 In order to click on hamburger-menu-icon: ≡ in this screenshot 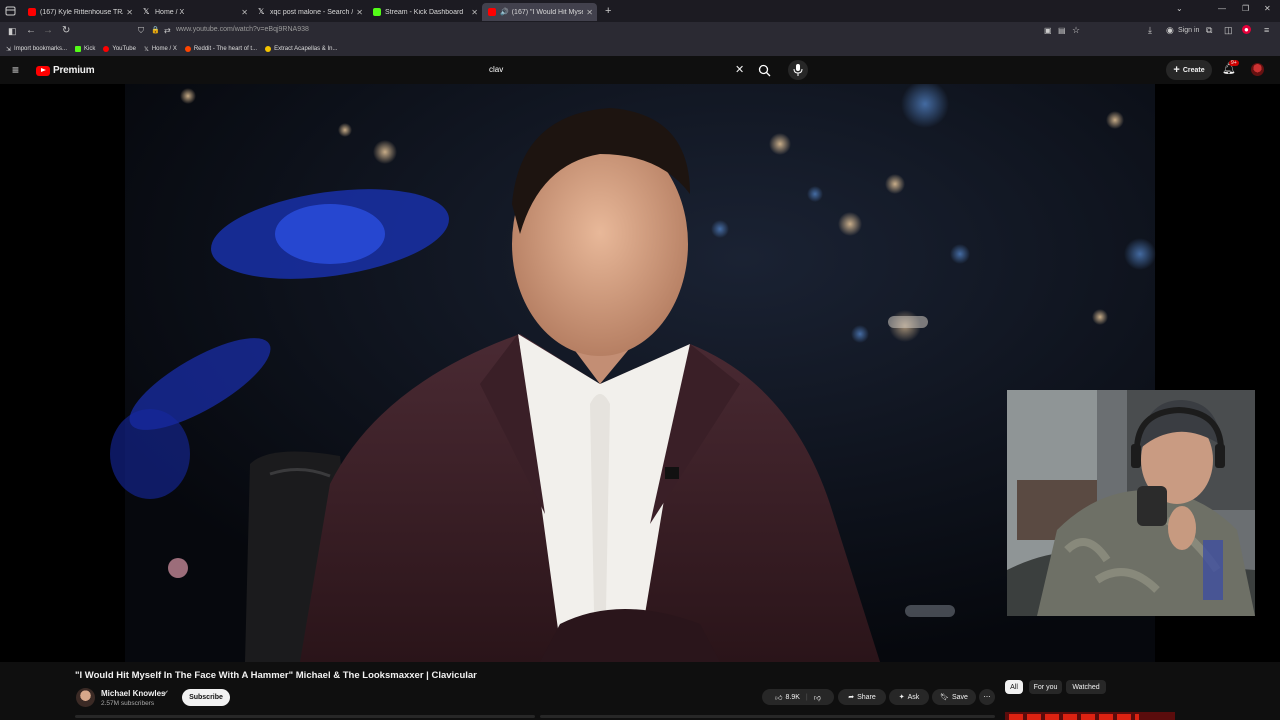, I will do `click(15, 70)`.